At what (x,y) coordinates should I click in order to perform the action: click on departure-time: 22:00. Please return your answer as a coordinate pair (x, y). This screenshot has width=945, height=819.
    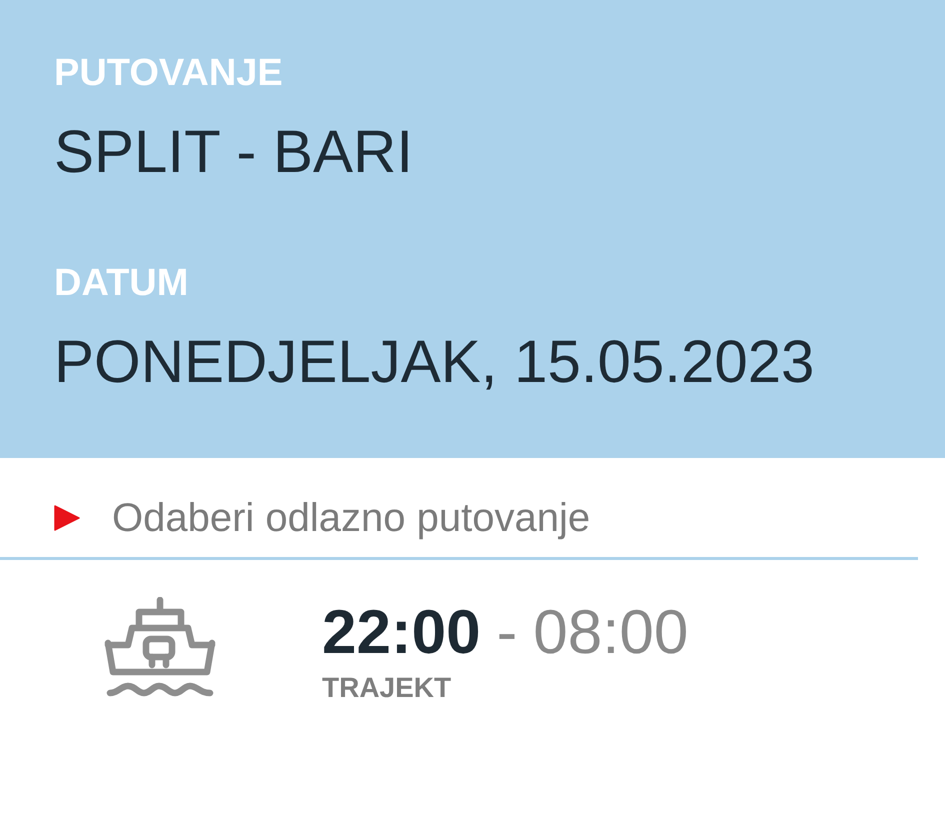
    Looking at the image, I should click on (401, 633).